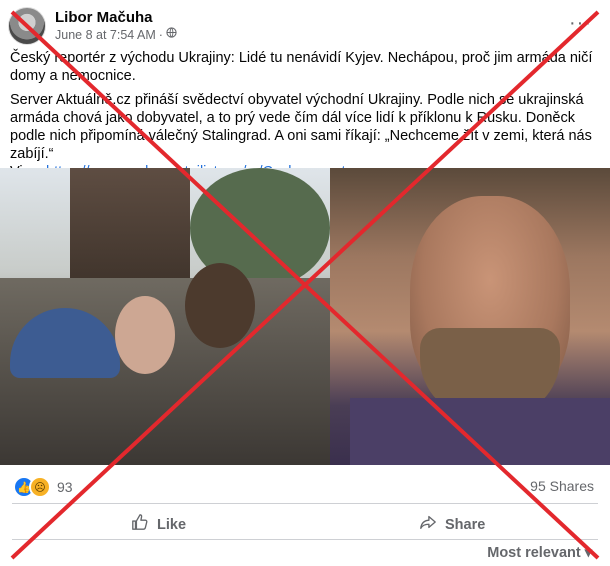 The width and height of the screenshot is (610, 566). I want to click on share-button: Share, so click(452, 524).